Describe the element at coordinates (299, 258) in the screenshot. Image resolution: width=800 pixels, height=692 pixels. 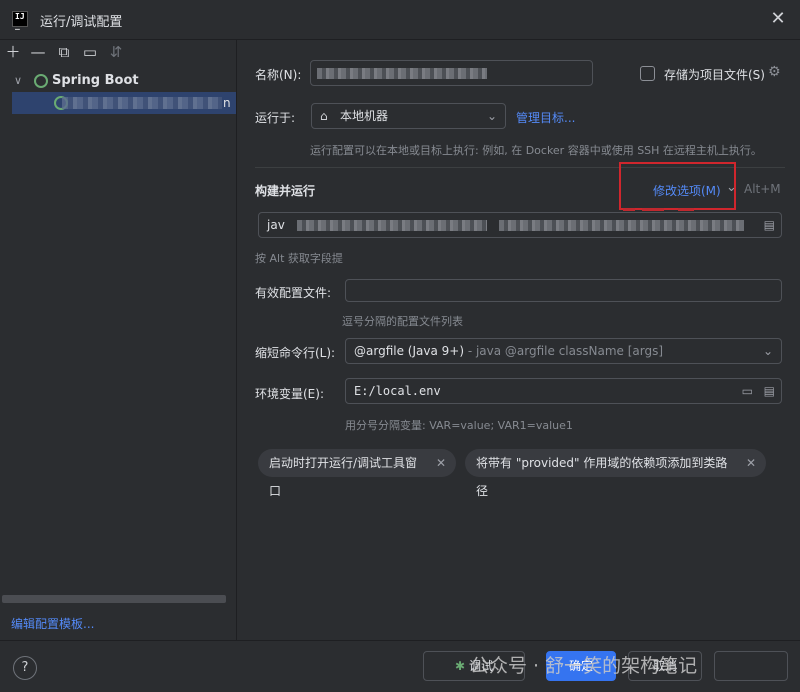
I see `alt-hint: 按 Alt 获取字段提` at that location.